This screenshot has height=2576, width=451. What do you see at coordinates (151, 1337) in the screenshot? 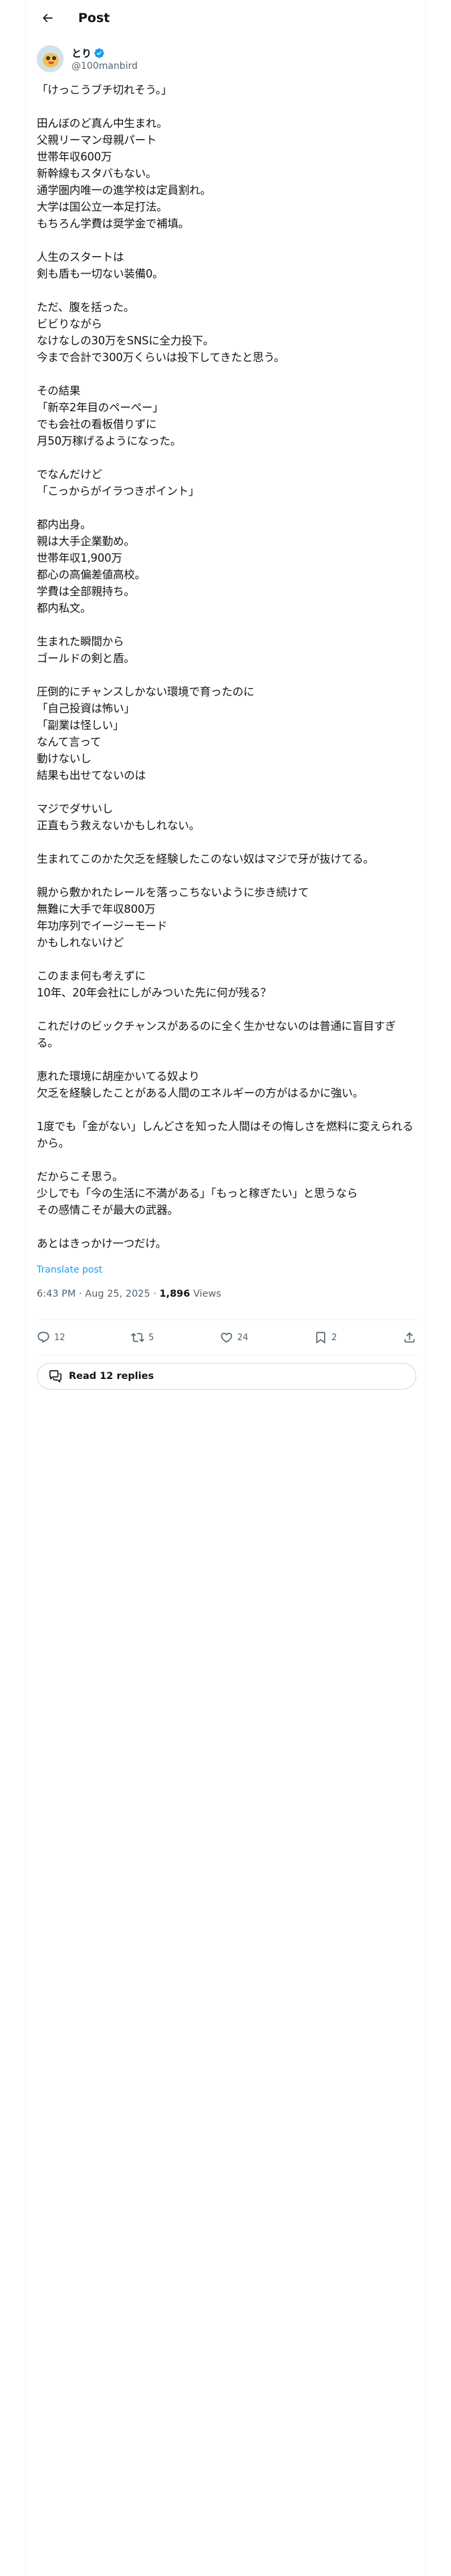
I see `repost-count: 5` at bounding box center [151, 1337].